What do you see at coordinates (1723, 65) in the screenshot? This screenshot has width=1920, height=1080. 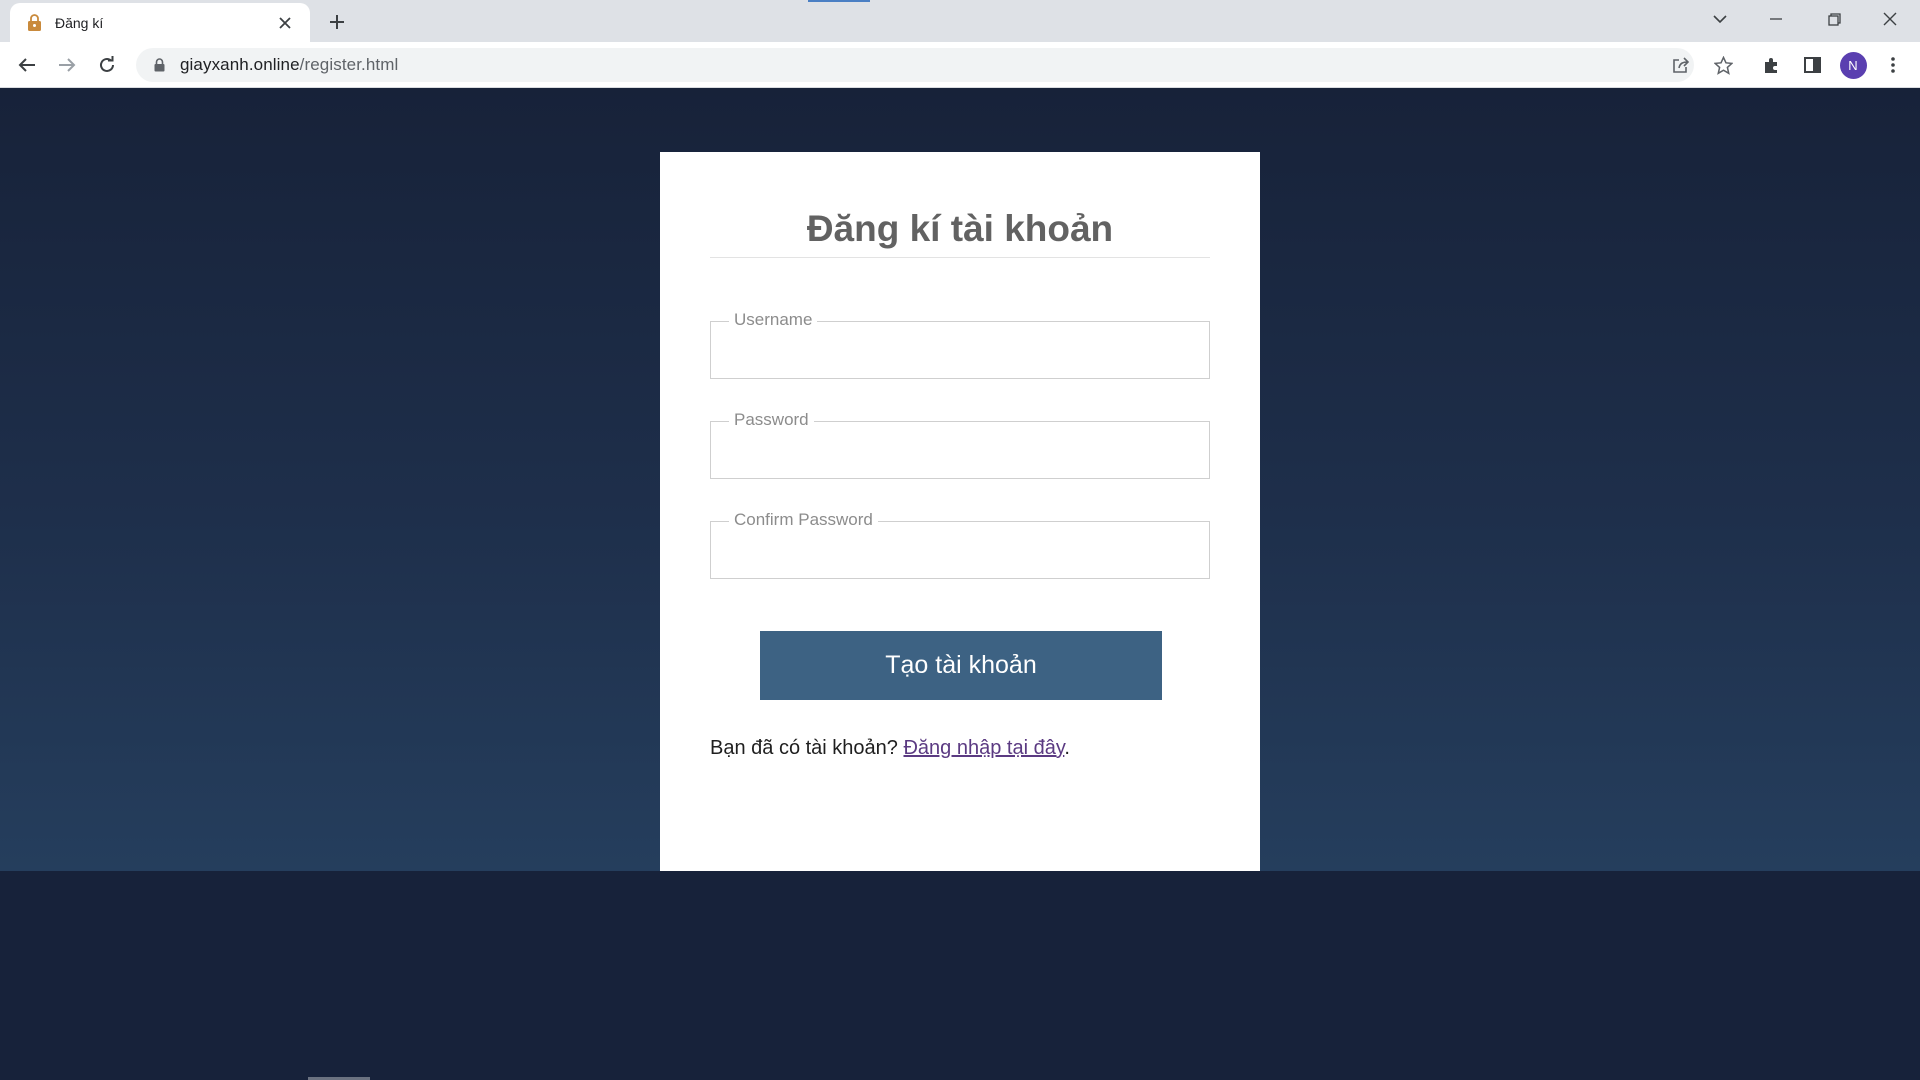 I see `bookmark-star-icon` at bounding box center [1723, 65].